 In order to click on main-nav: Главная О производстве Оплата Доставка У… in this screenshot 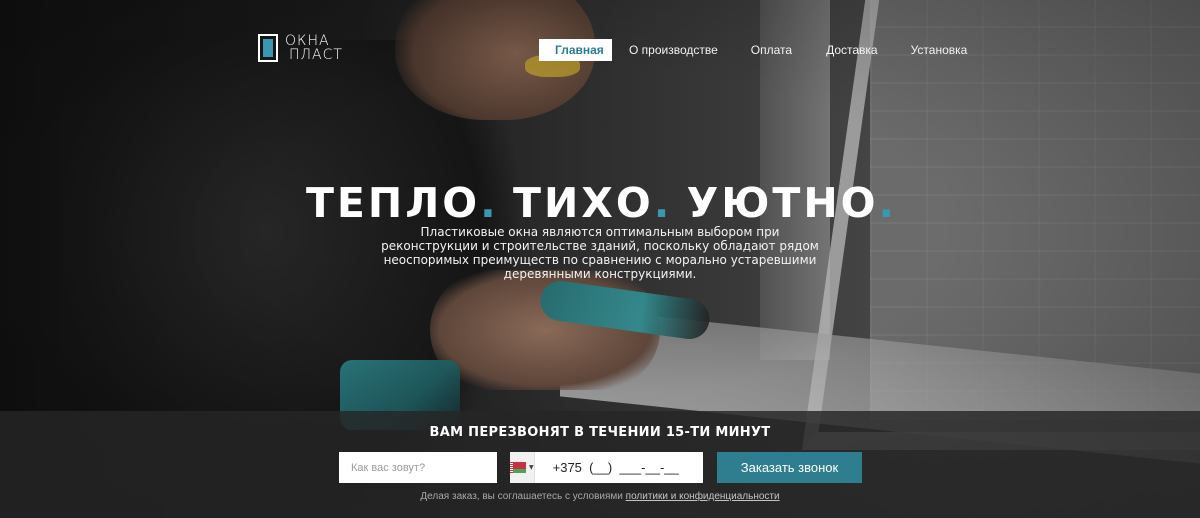, I will do `click(753, 50)`.